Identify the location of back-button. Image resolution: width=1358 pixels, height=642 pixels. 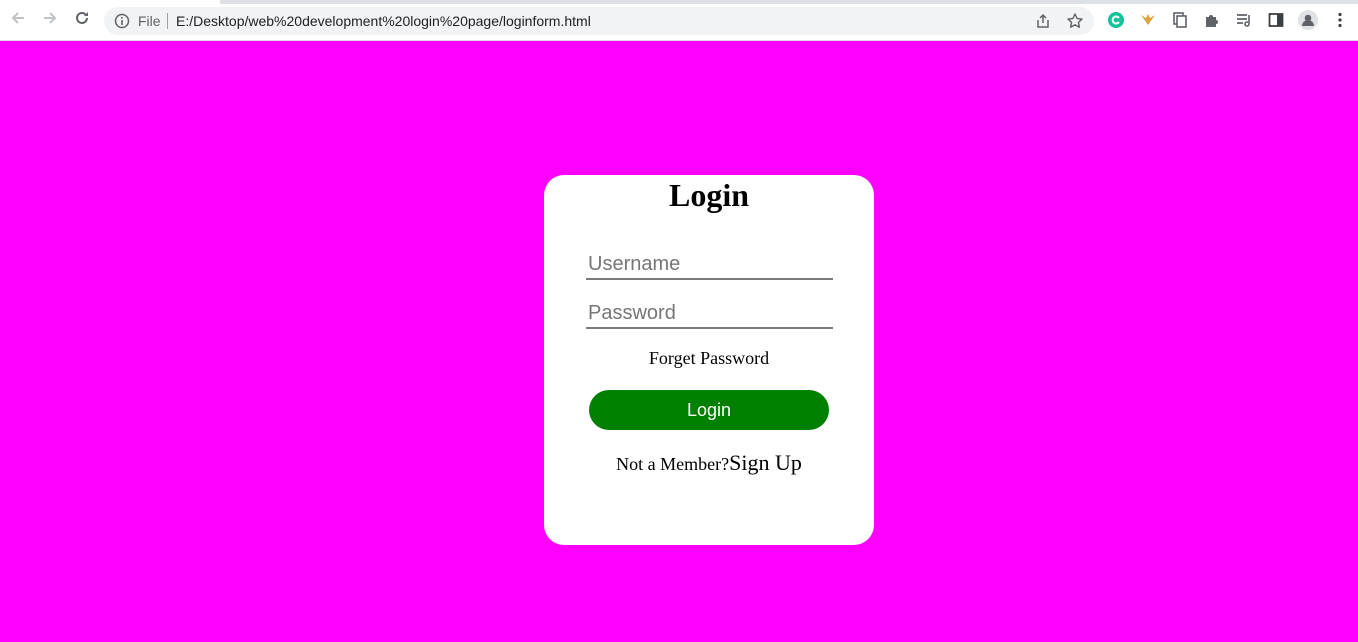
(18, 20).